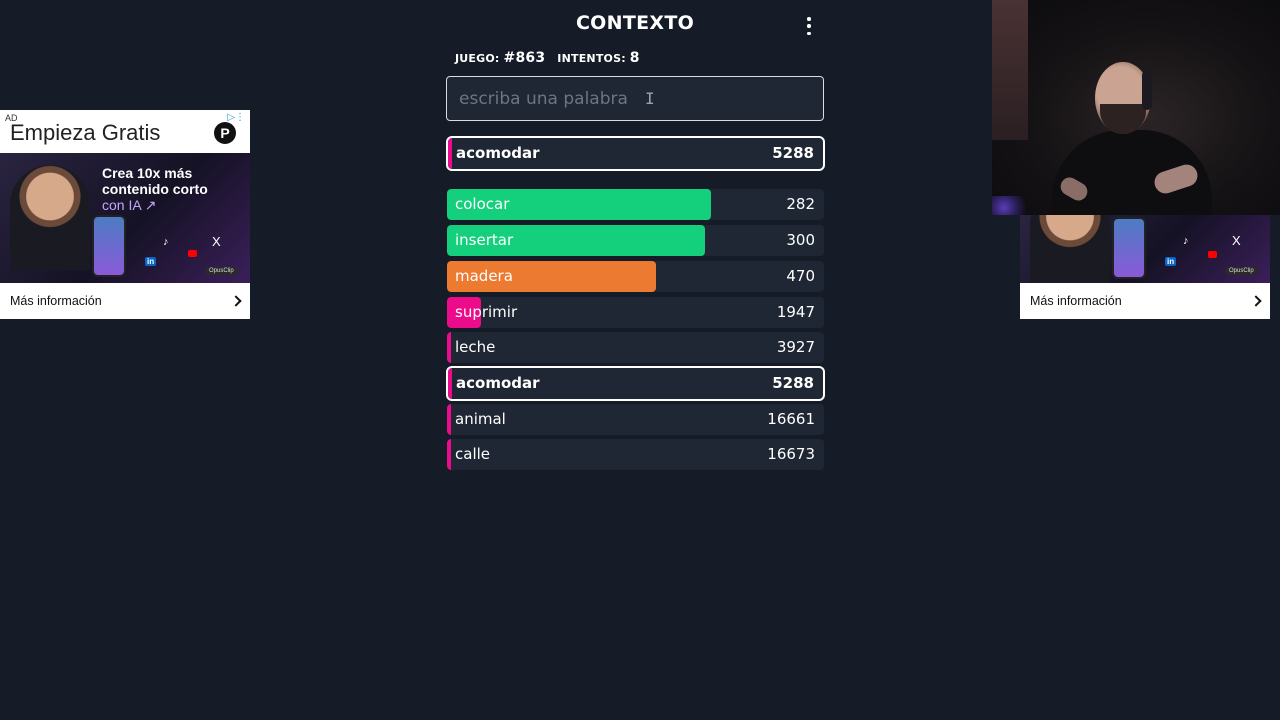 This screenshot has width=1280, height=720. What do you see at coordinates (793, 383) in the screenshot?
I see `guess-rank: 5288` at bounding box center [793, 383].